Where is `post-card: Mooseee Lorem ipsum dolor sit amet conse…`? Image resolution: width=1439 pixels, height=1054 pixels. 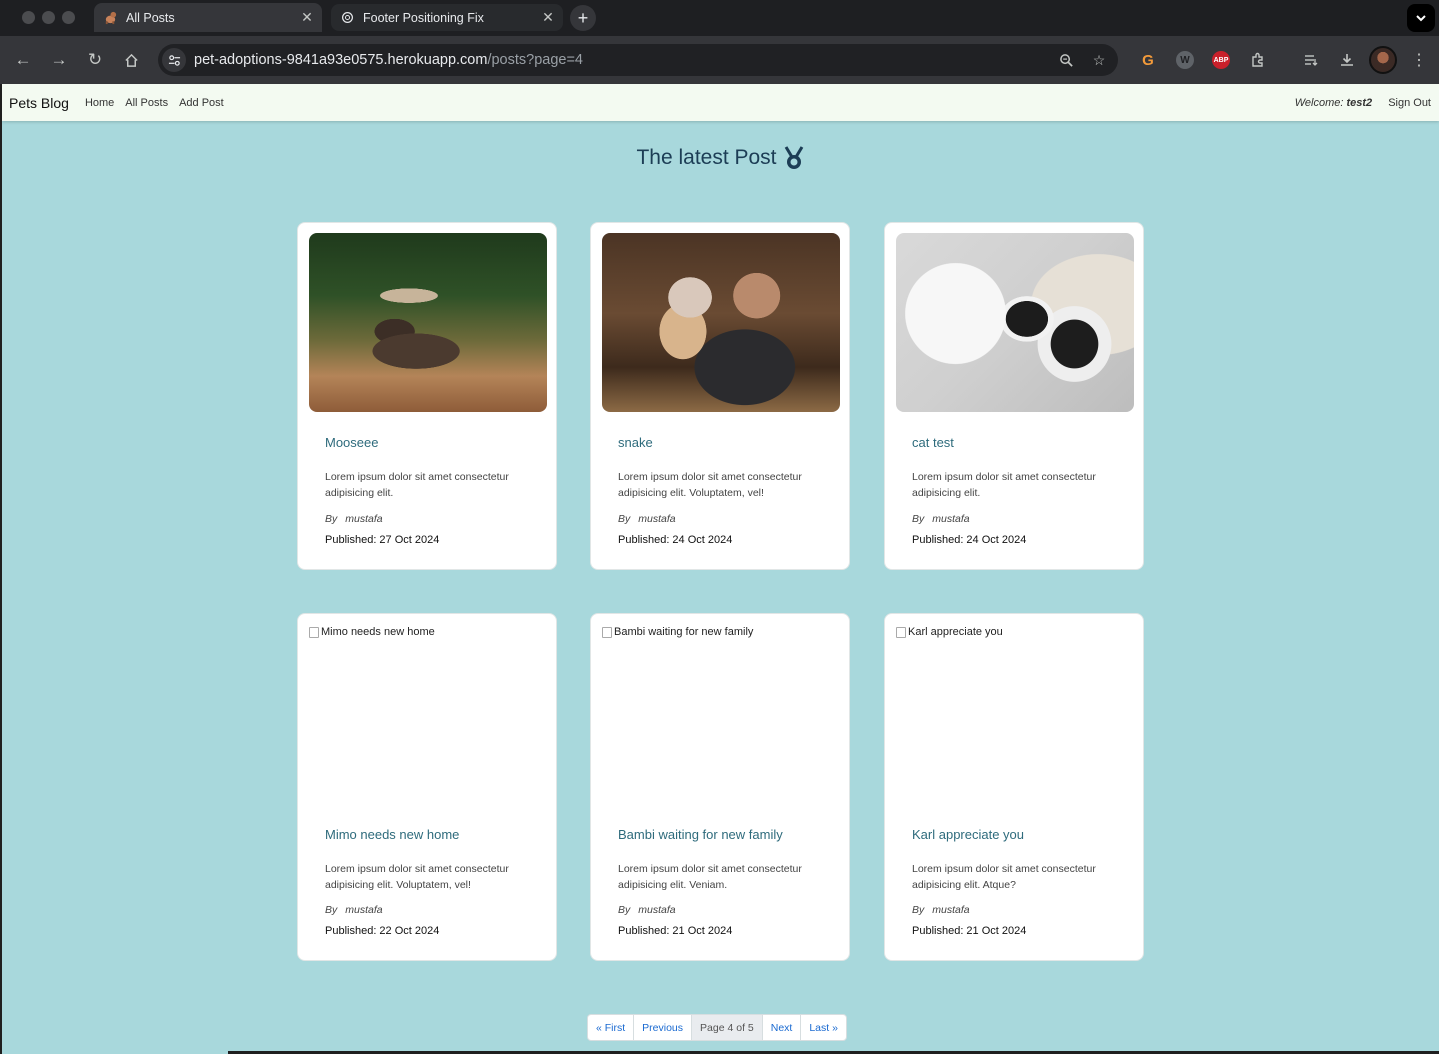
post-card: Mooseee Lorem ipsum dolor sit amet conse… is located at coordinates (427, 396).